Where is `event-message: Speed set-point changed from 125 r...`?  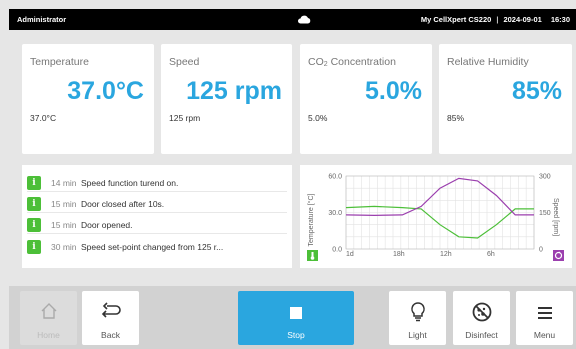 event-message: Speed set-point changed from 125 r... is located at coordinates (152, 246).